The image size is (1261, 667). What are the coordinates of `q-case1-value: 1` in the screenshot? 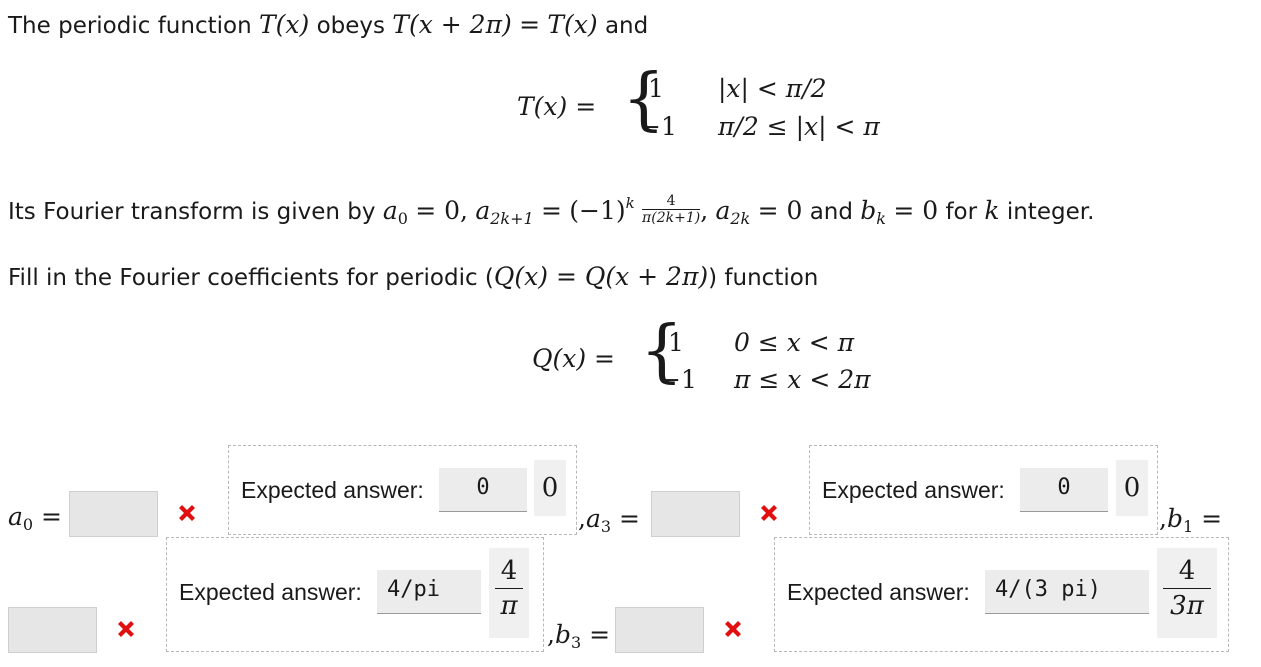 It's located at (676, 342).